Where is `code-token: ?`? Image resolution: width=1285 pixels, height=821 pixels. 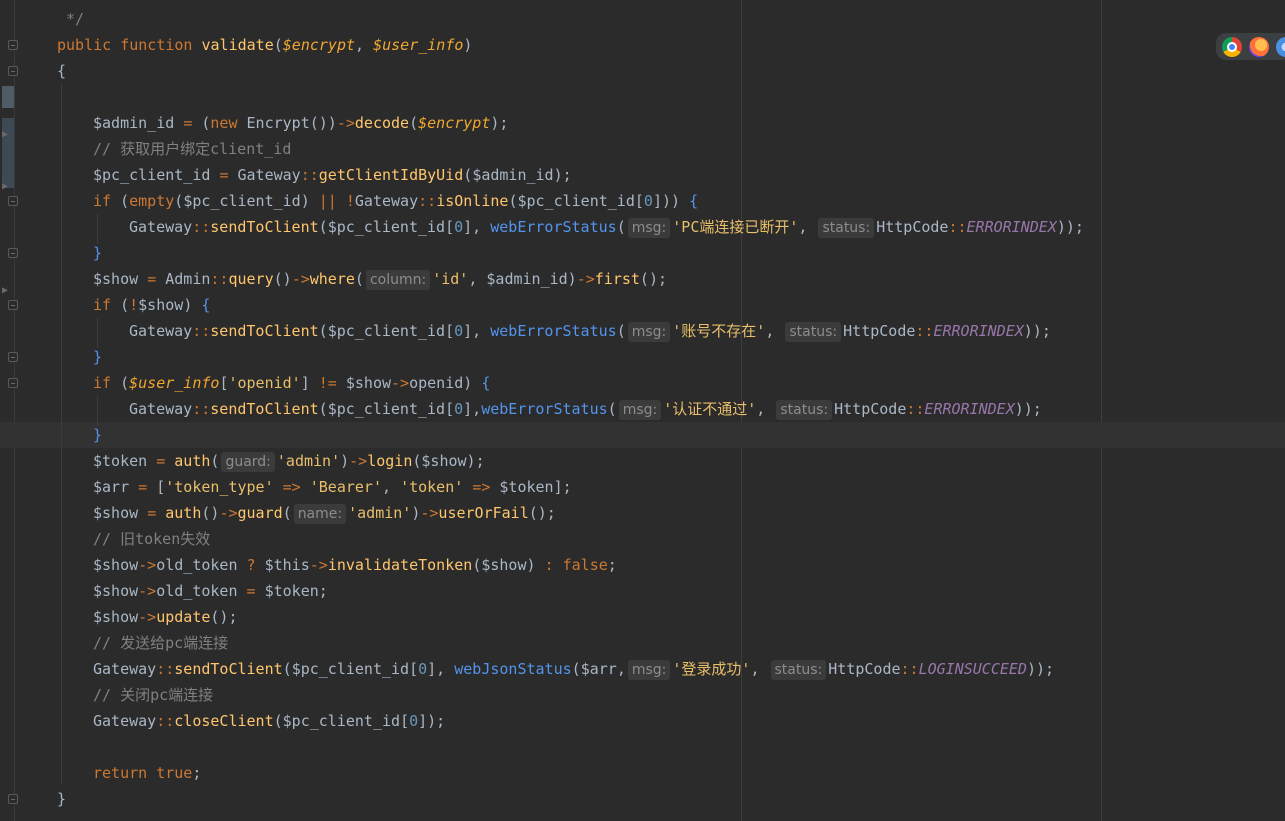
code-token: ? is located at coordinates (255, 565).